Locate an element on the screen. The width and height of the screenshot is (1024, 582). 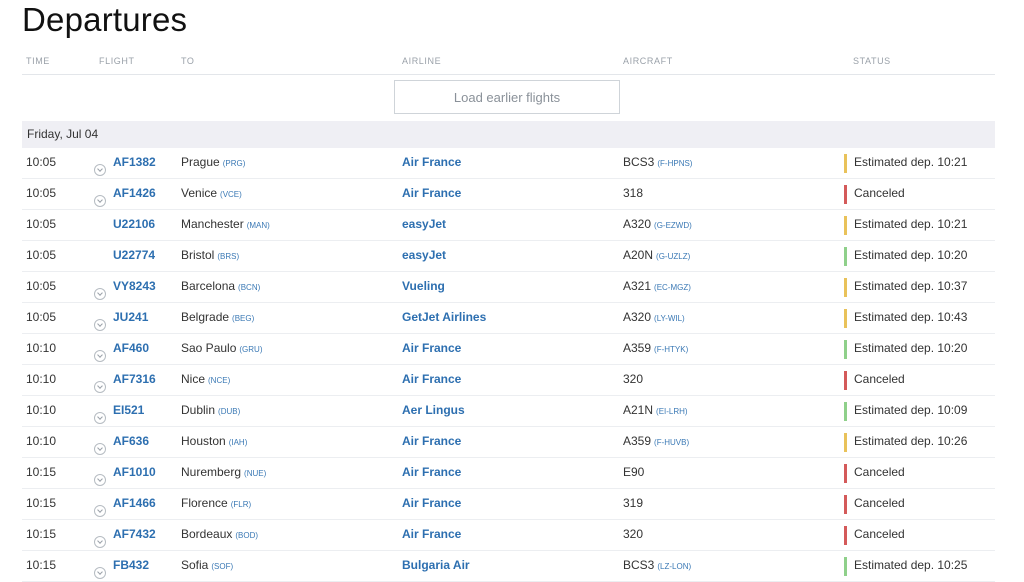
header-divider is located at coordinates (508, 74).